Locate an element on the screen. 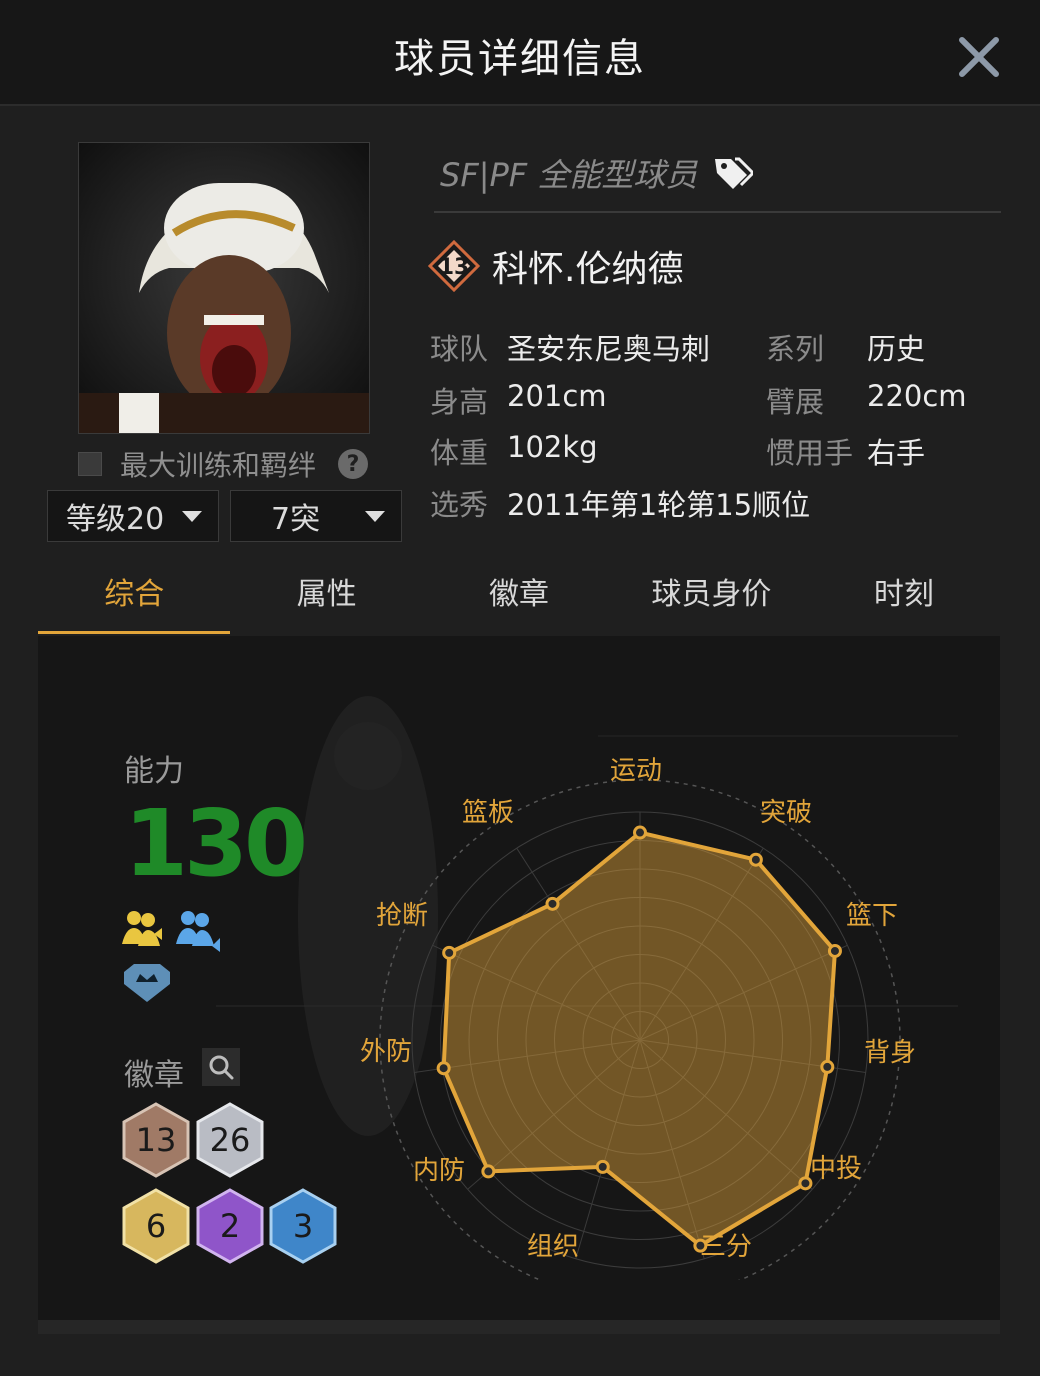 The image size is (1040, 1376). position-type-text: SF|PF 全能型球员 is located at coordinates (569, 175).